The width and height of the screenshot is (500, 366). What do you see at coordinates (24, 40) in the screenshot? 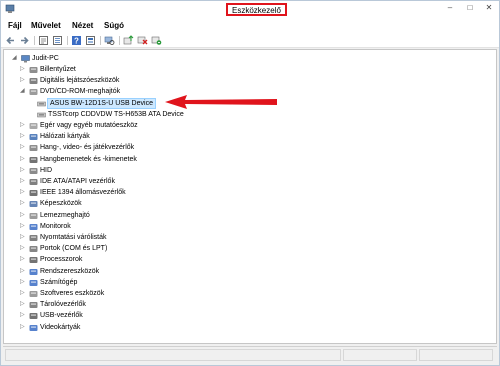
I see `forward-icon` at bounding box center [24, 40].